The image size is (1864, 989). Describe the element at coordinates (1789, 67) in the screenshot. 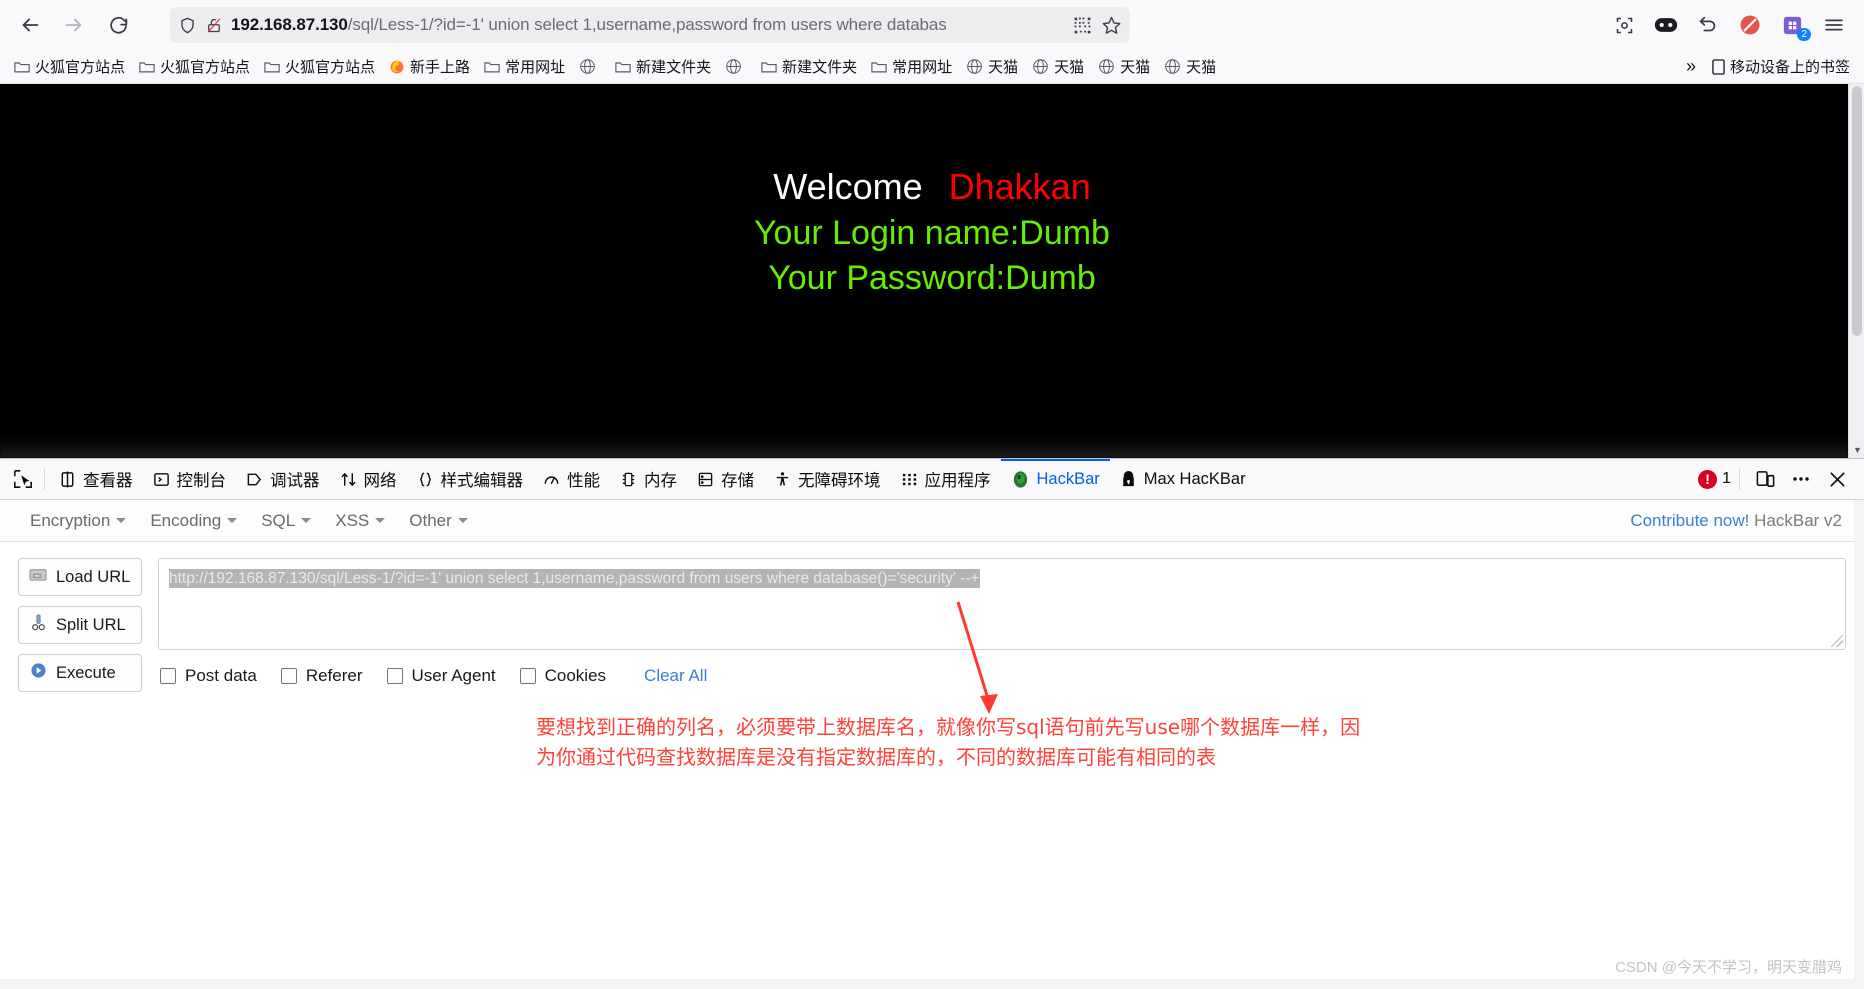

I see `mobile-bookmarks-label: 移动设备上的书签` at that location.